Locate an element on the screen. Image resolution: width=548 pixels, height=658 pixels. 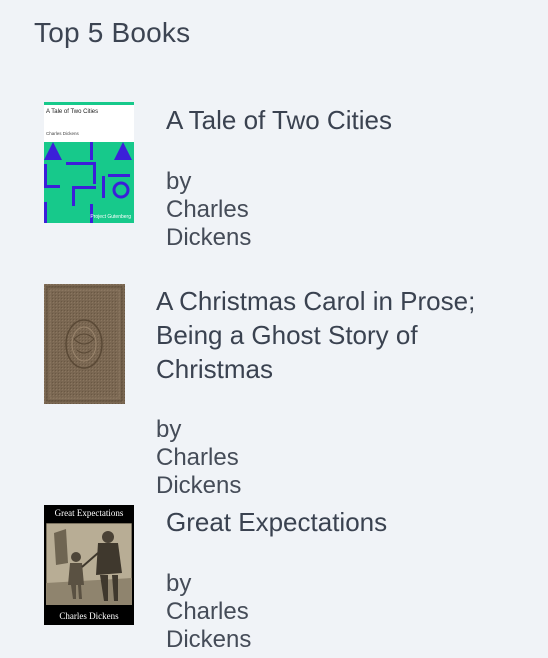
book-cover-image is located at coordinates (84, 344).